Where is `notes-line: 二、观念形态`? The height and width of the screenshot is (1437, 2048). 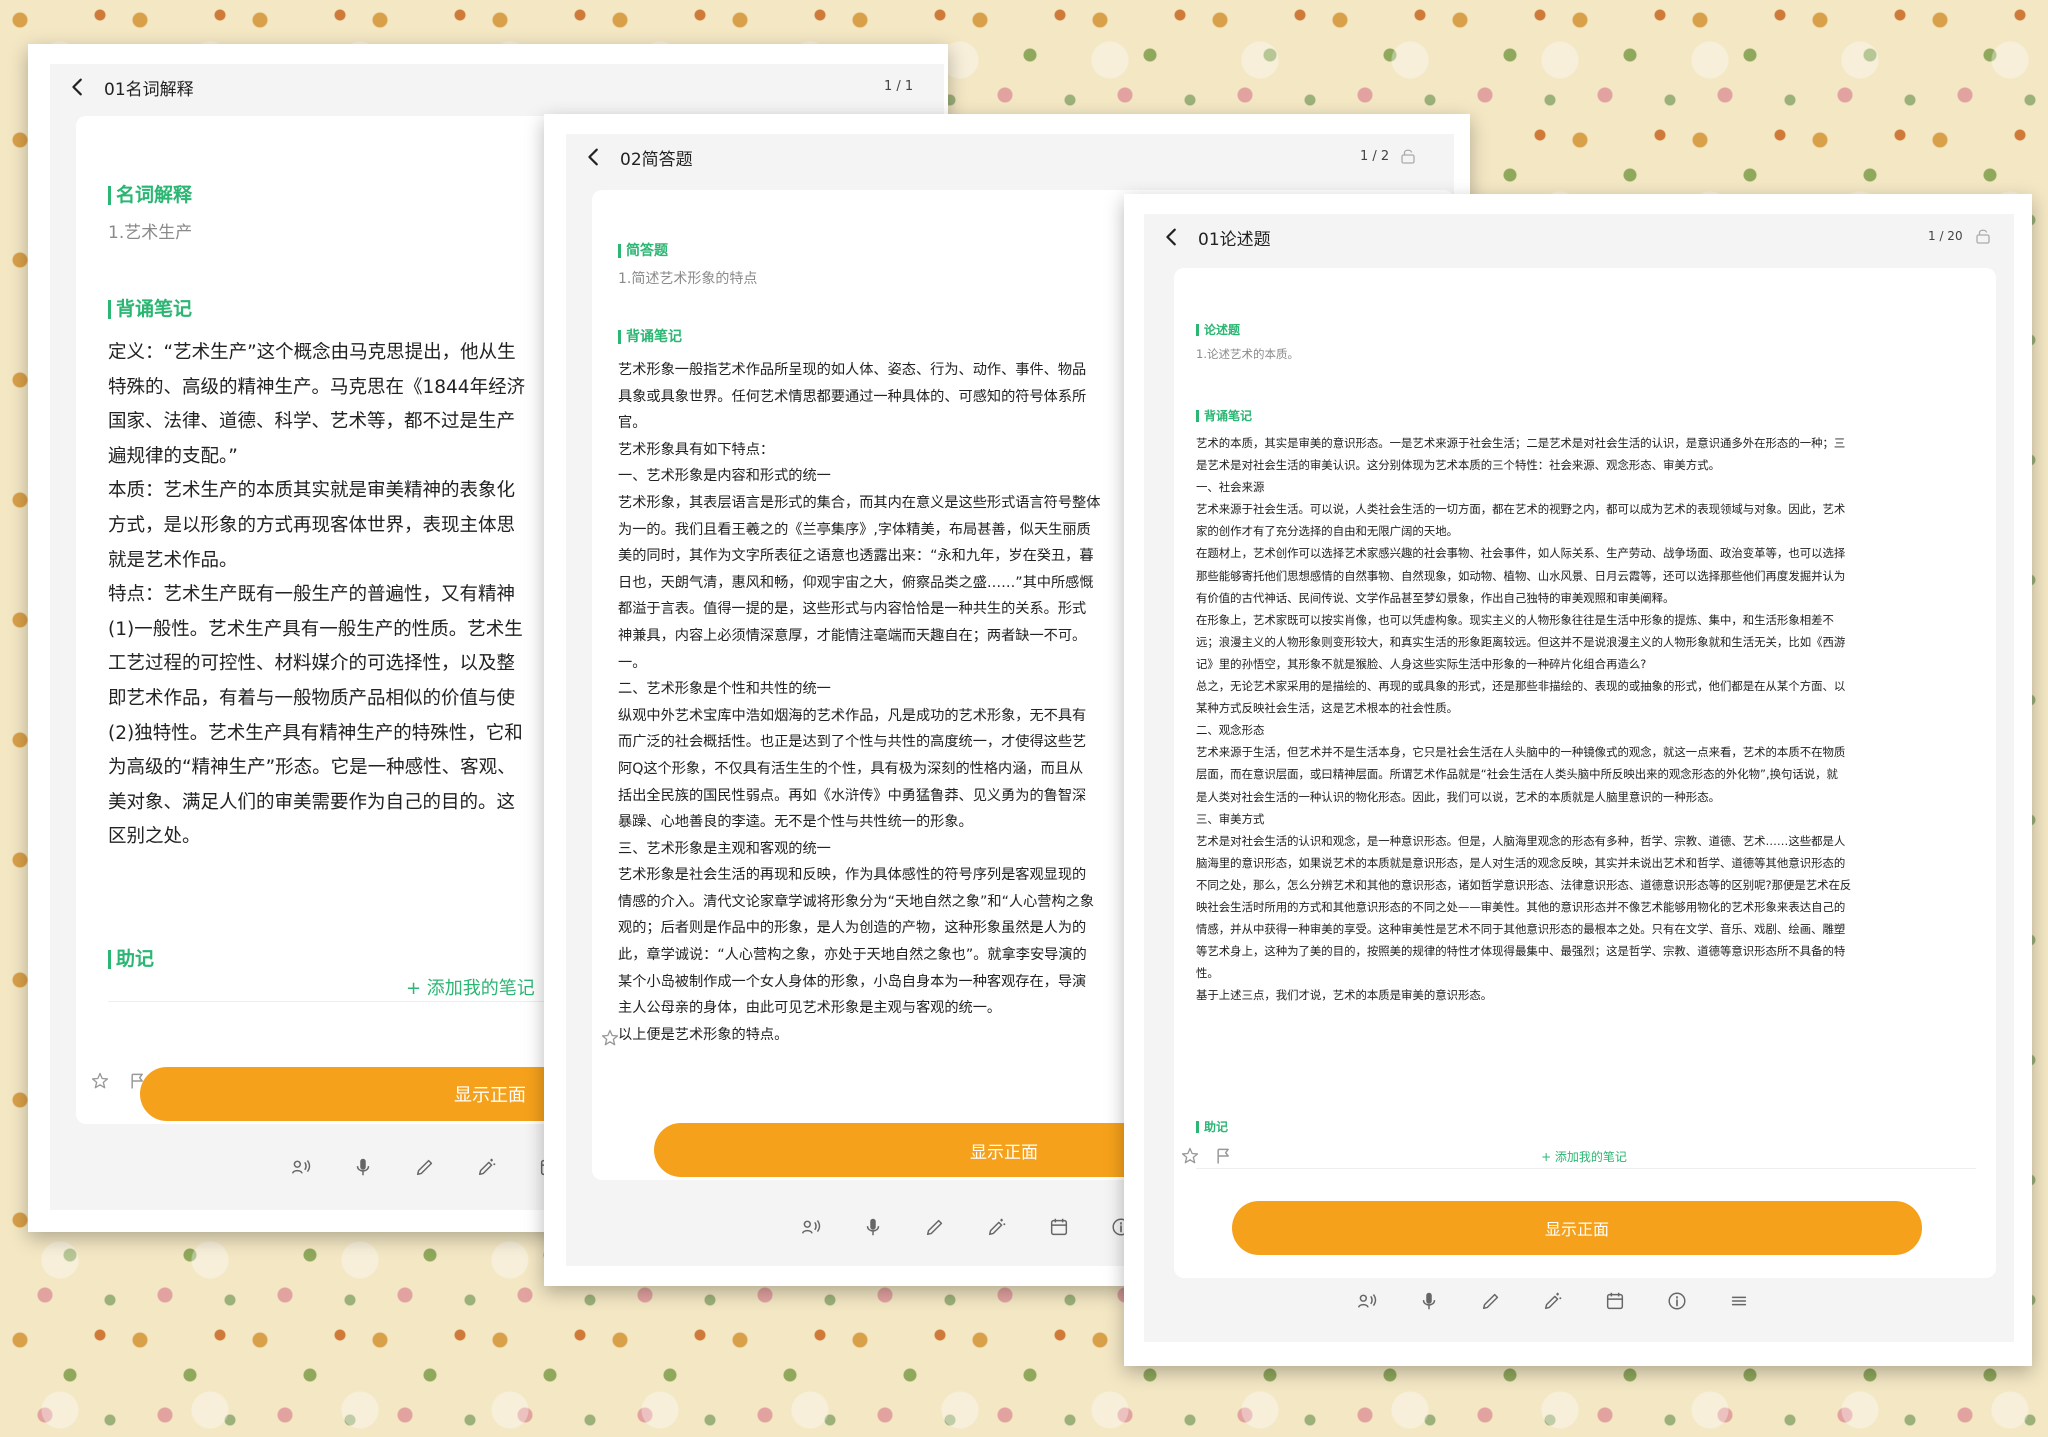 notes-line: 二、观念形态 is located at coordinates (1230, 730).